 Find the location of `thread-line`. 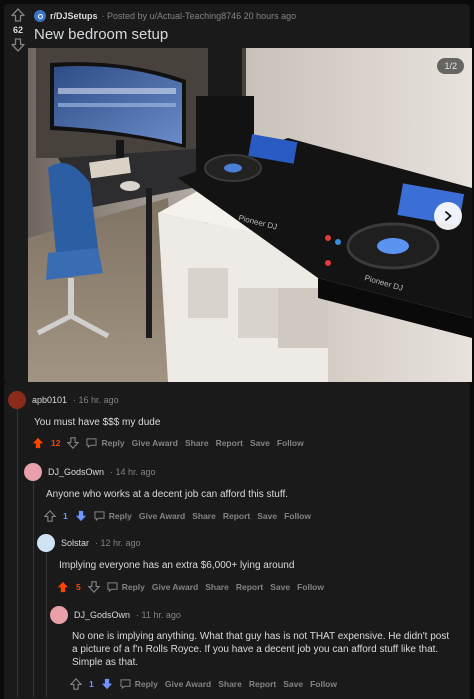

thread-line is located at coordinates (17, 552).